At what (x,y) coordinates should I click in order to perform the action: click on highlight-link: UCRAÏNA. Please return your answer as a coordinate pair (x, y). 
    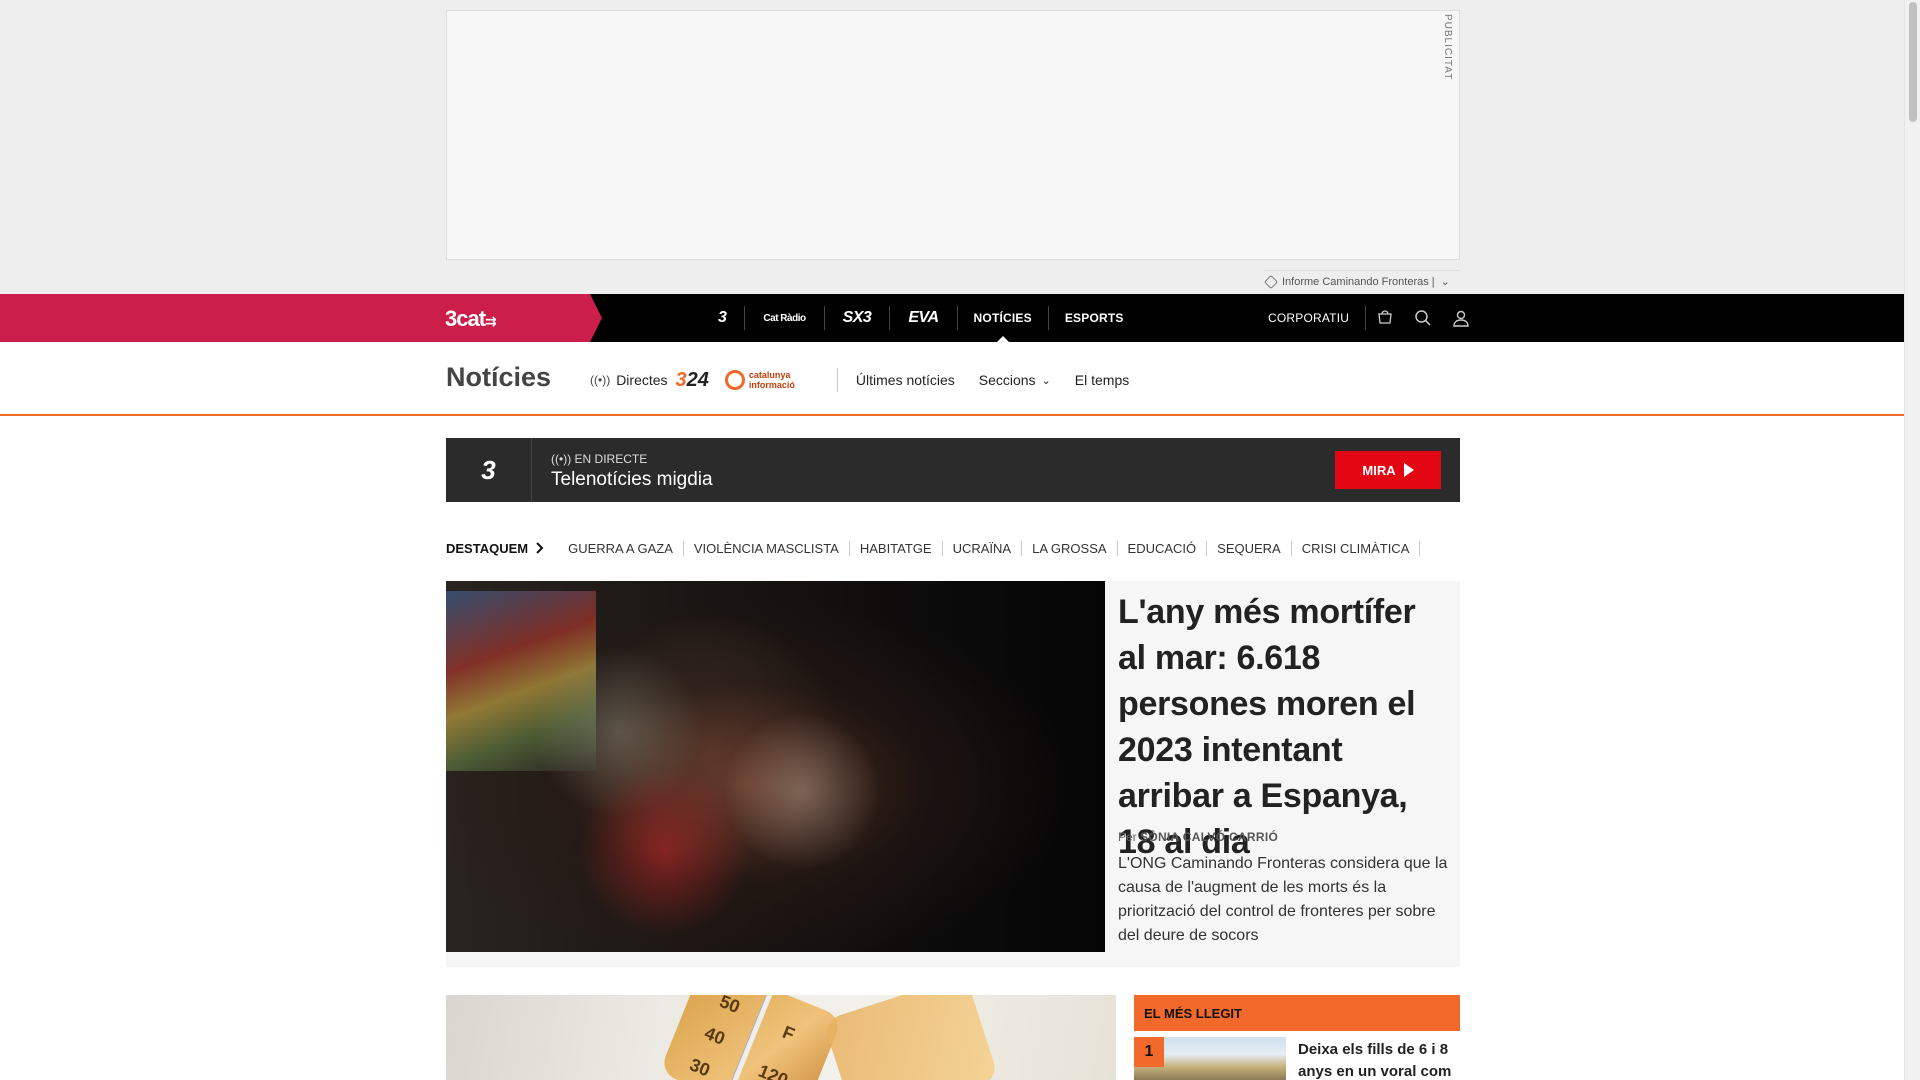
    Looking at the image, I should click on (983, 548).